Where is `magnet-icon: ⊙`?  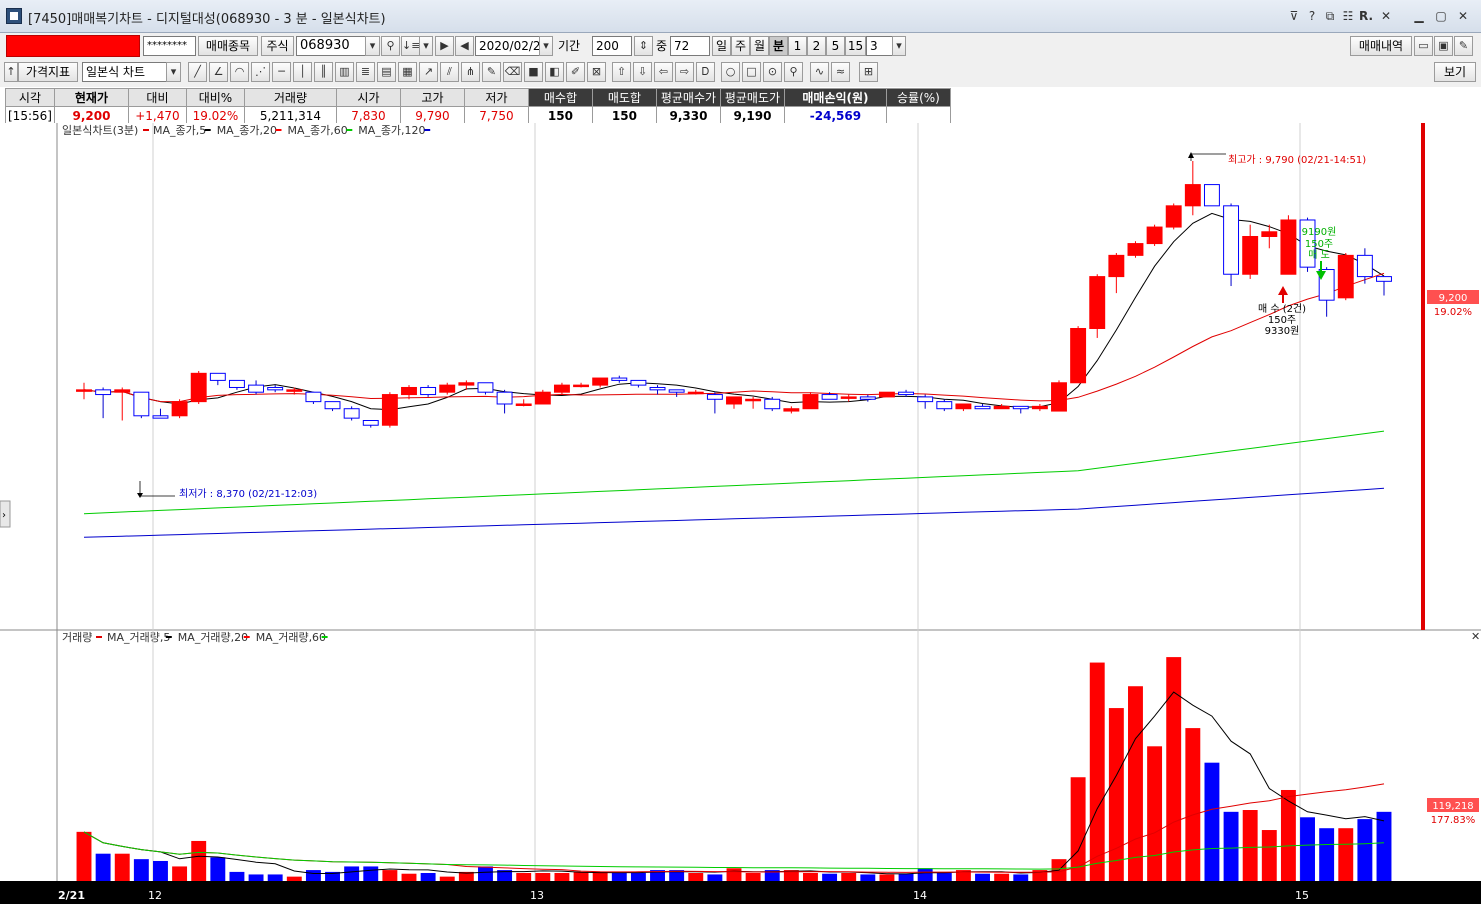 magnet-icon: ⊙ is located at coordinates (772, 72).